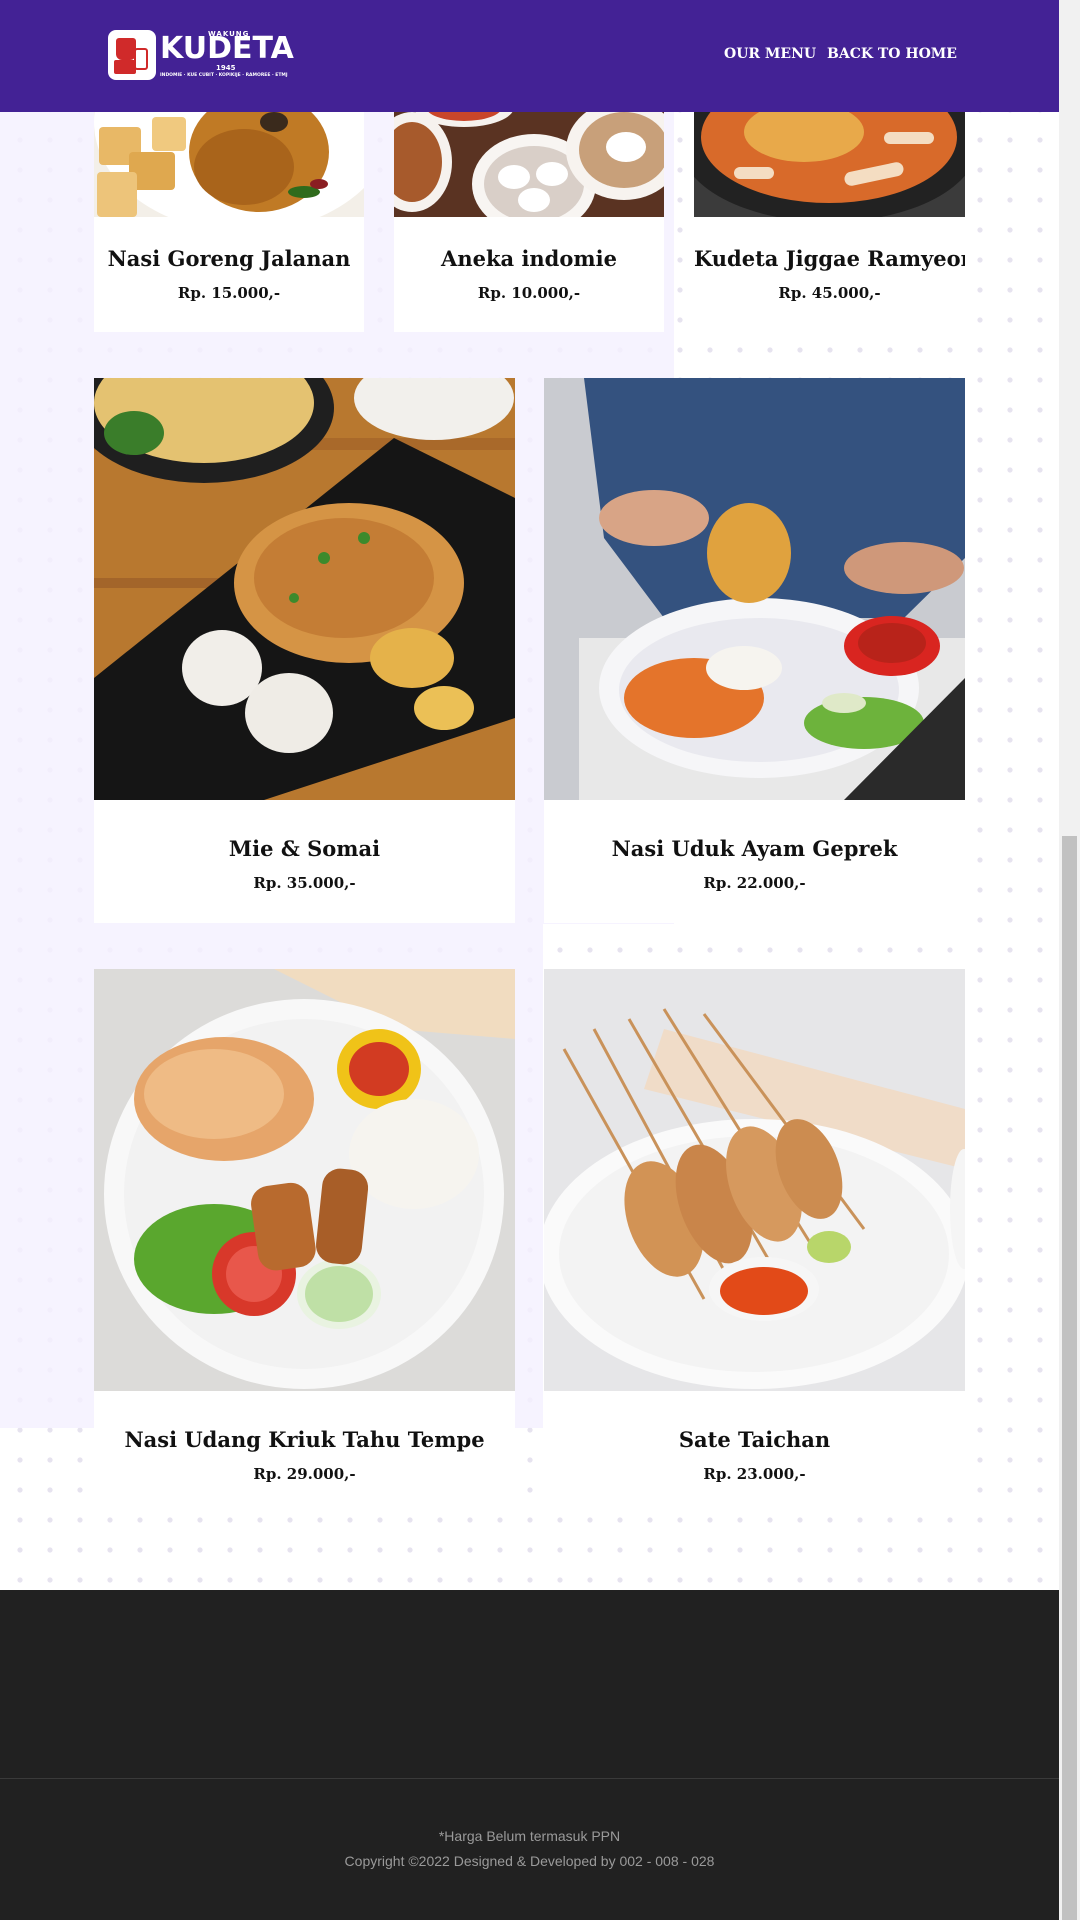 Image resolution: width=1080 pixels, height=1920 pixels. I want to click on menu-item-price: Rp. 35.000,-, so click(304, 883).